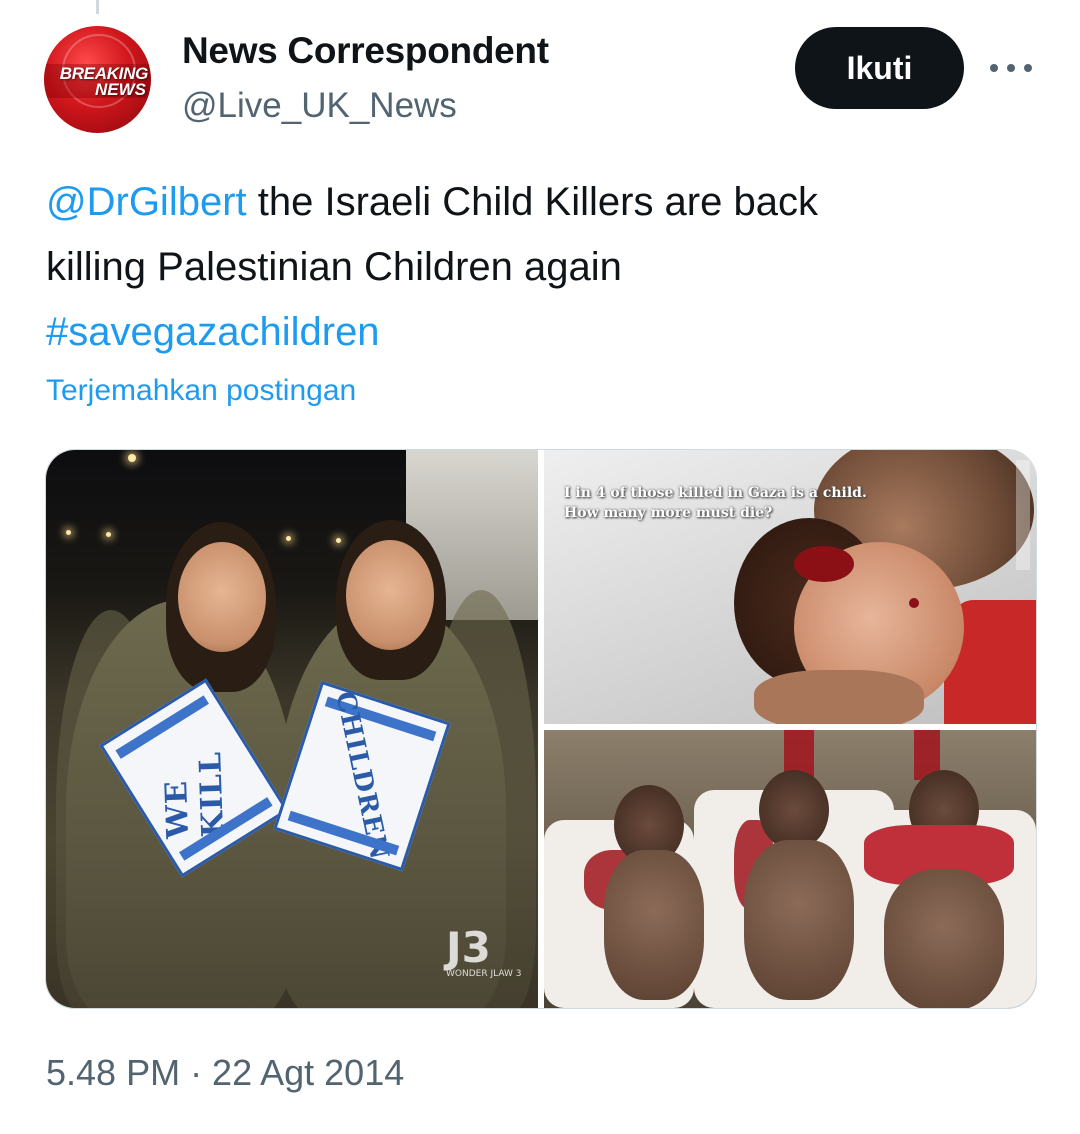 The image size is (1080, 1134). I want to click on side-credit-strip, so click(1023, 515).